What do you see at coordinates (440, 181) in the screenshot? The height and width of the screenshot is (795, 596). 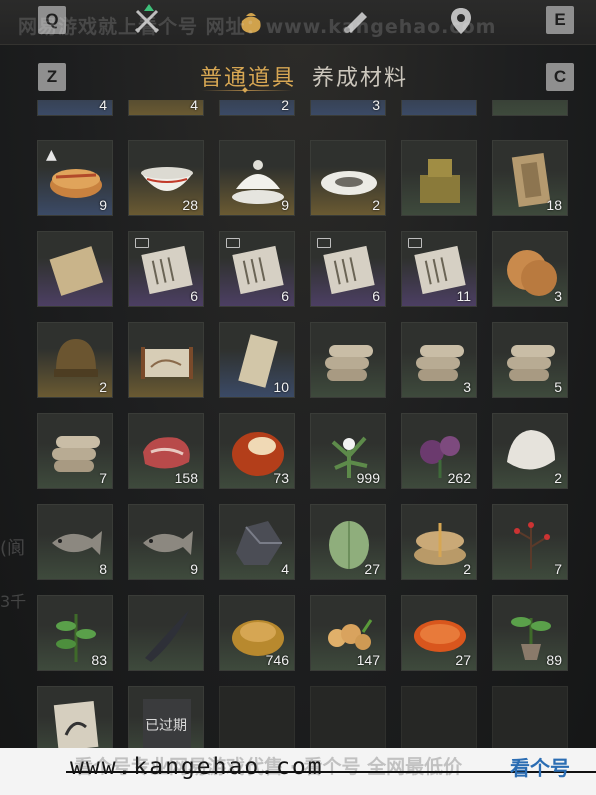 I see `bronze-seal-icon` at bounding box center [440, 181].